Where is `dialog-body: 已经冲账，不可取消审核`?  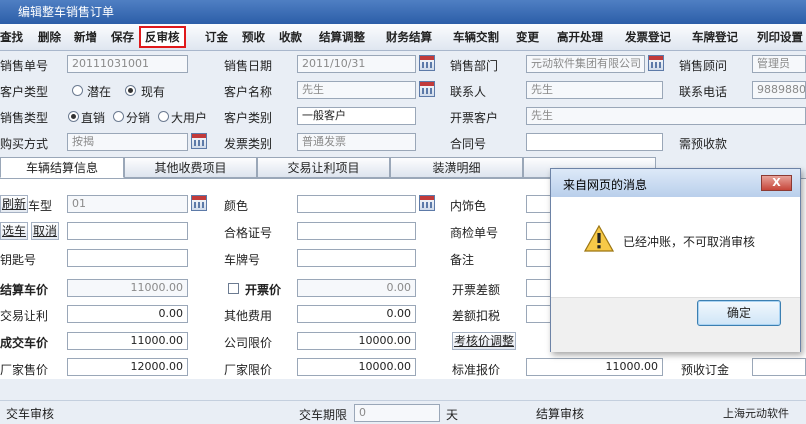 dialog-body: 已经冲账，不可取消审核 is located at coordinates (675, 247).